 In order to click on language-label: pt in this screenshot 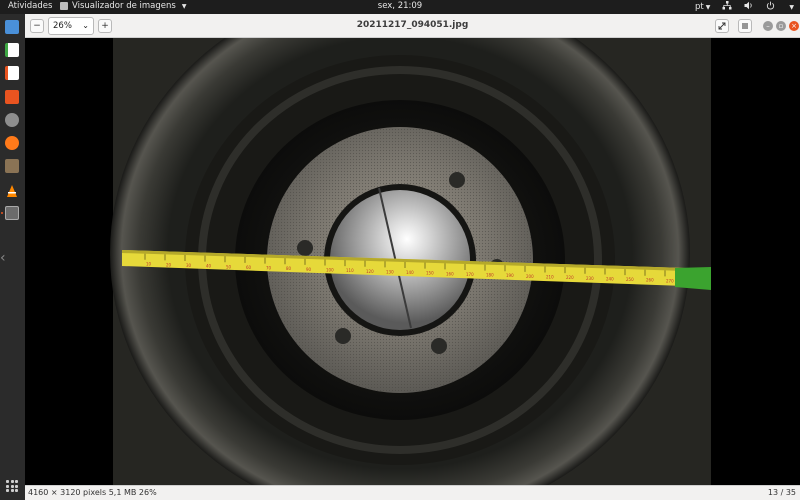, I will do `click(699, 7)`.